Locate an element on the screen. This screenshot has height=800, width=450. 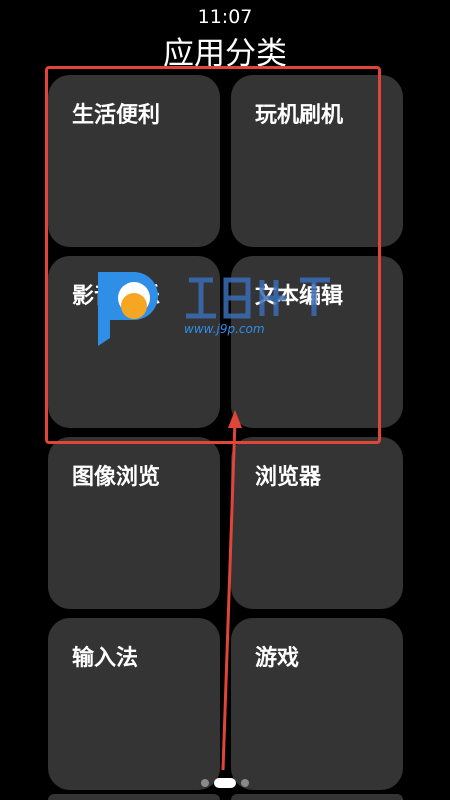
page-dot-active is located at coordinates (225, 783).